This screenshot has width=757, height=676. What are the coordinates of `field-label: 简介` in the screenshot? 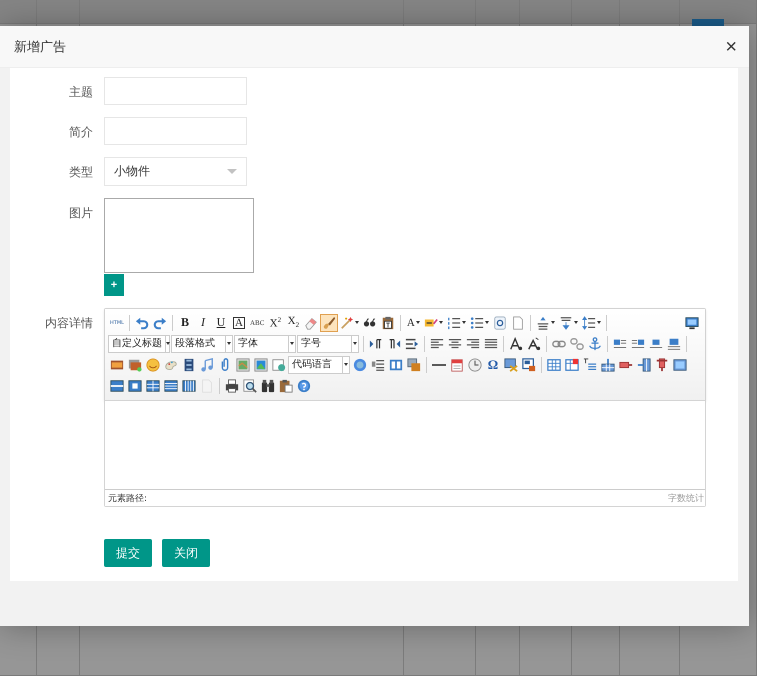 It's located at (81, 132).